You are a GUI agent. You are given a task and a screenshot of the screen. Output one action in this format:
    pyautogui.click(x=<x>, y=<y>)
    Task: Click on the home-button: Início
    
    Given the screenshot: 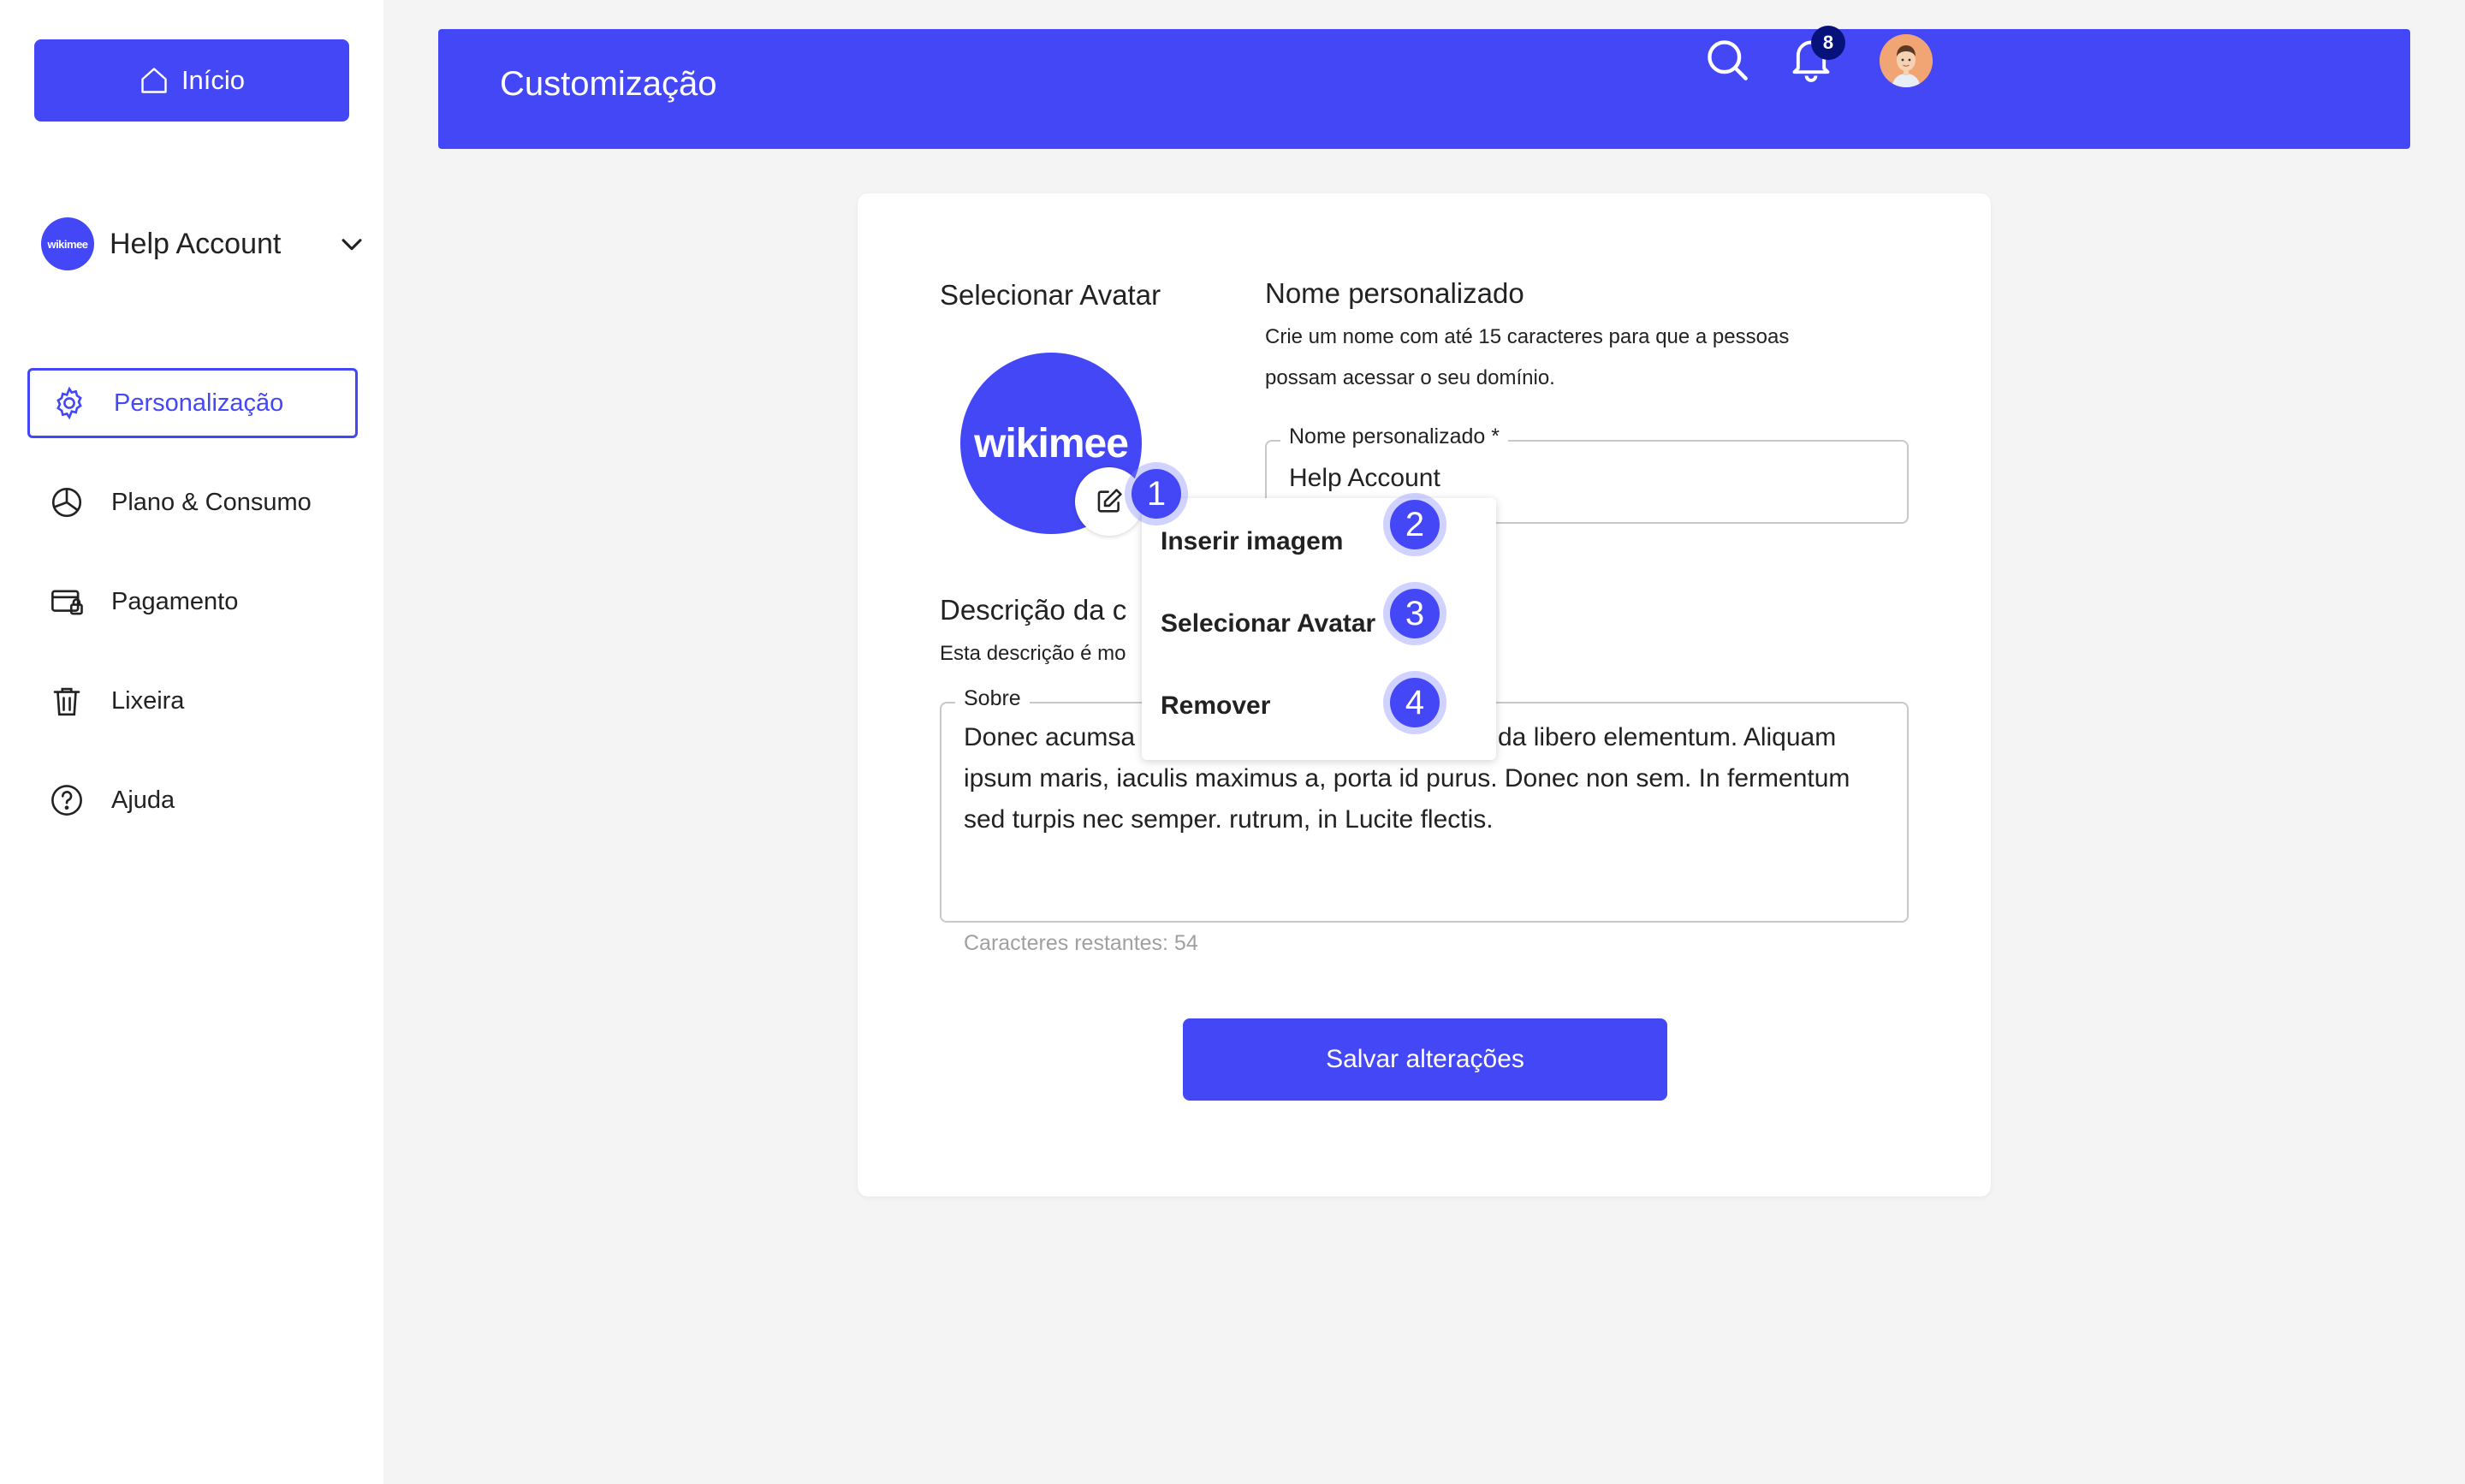 What is the action you would take?
    pyautogui.click(x=191, y=81)
    